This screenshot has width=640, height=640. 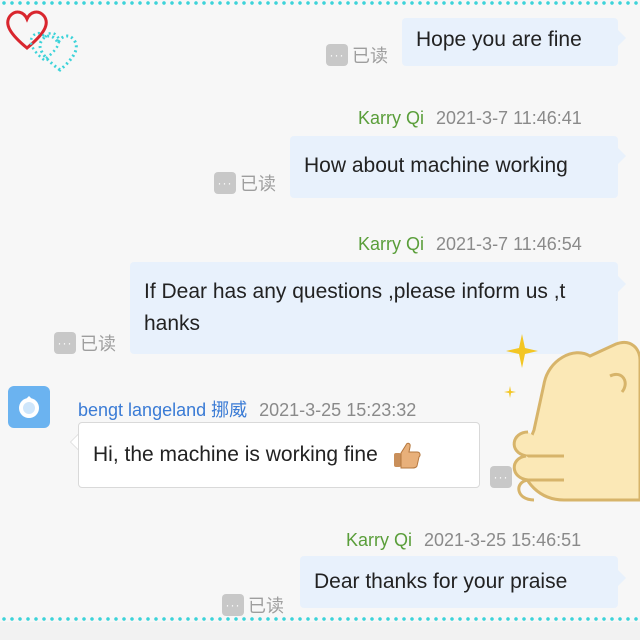 I want to click on message-meta: Karry Qi 2021-3-25 15:46:51, so click(x=463, y=540).